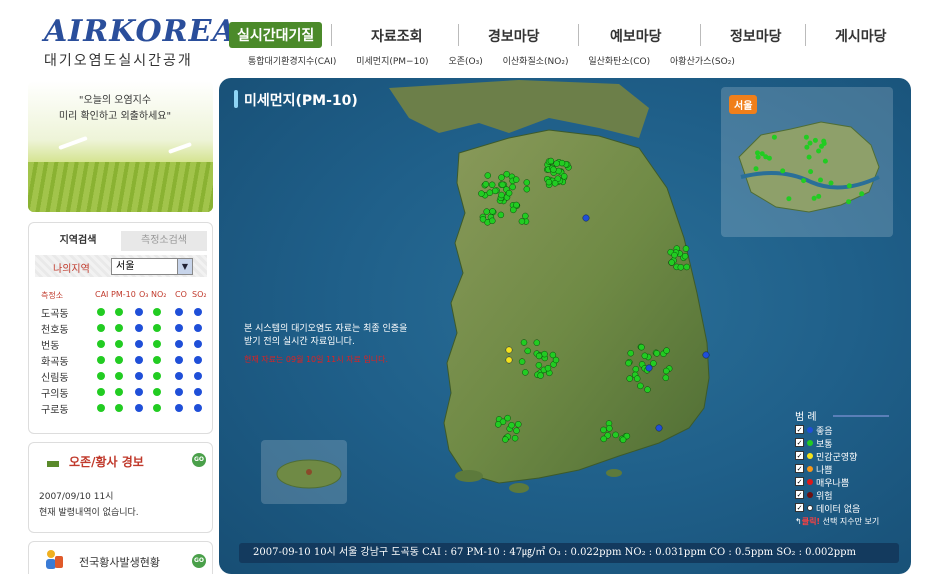 Image resolution: width=935 pixels, height=574 pixels. Describe the element at coordinates (55, 328) in the screenshot. I see `station-name: 천호동` at that location.